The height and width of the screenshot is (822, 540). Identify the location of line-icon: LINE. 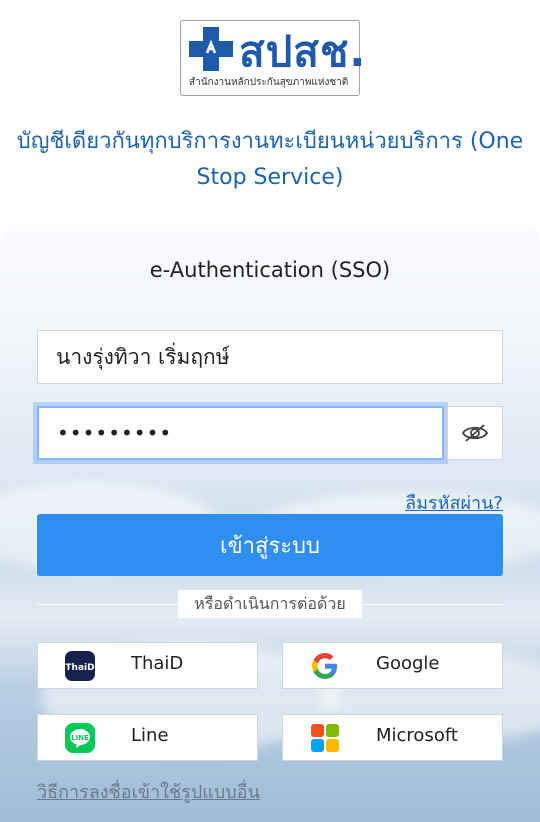
(80, 738).